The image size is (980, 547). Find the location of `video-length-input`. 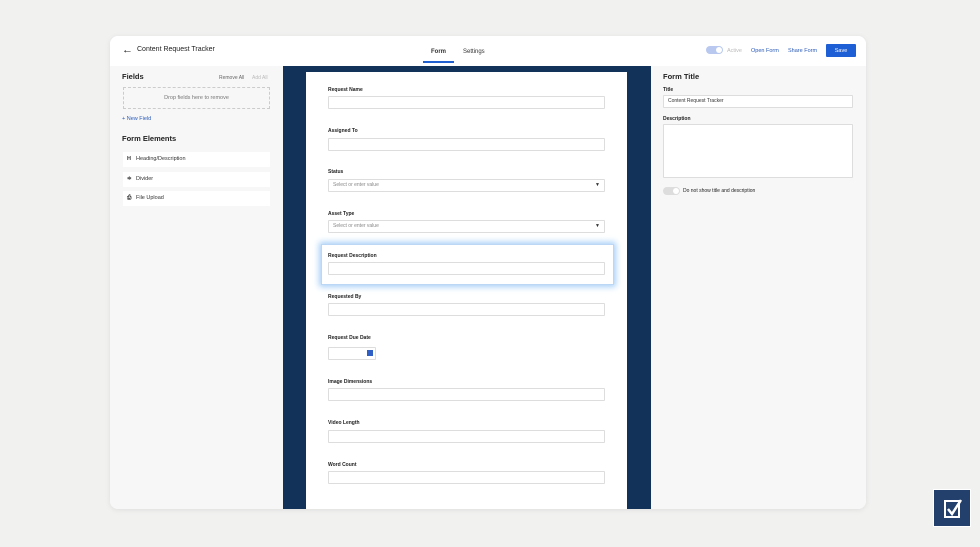

video-length-input is located at coordinates (466, 436).